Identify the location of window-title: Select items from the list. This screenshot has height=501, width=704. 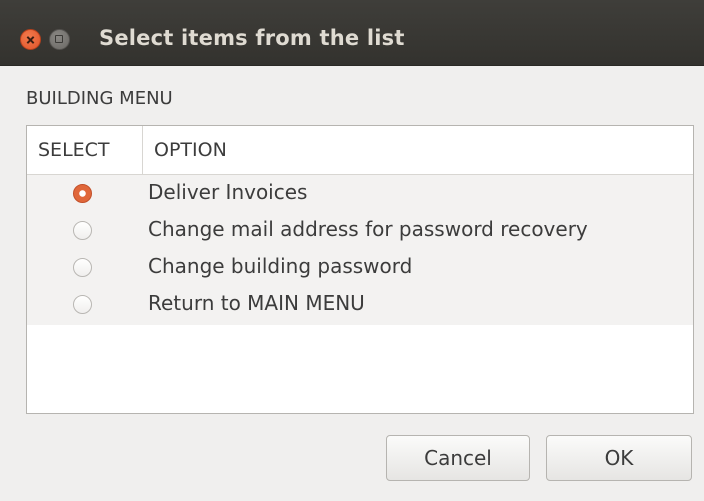
(252, 38).